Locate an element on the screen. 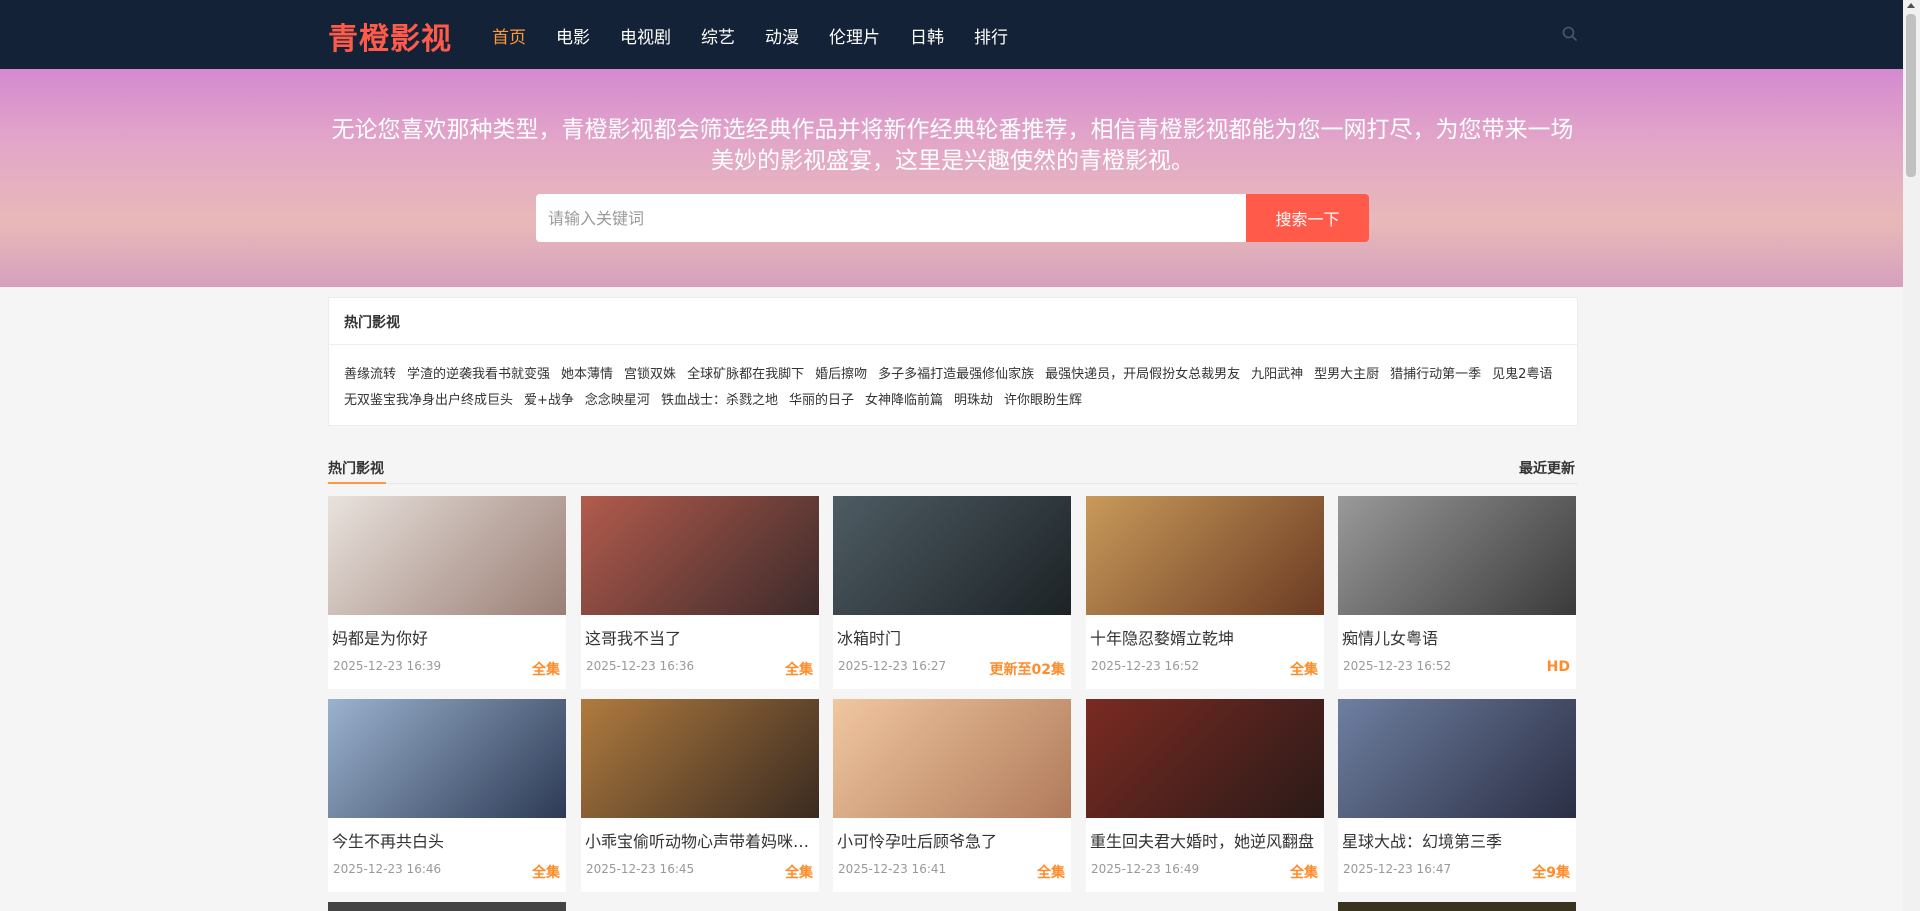 This screenshot has height=911, width=1920. hot-tag-link: 型男大主厨 is located at coordinates (1346, 375).